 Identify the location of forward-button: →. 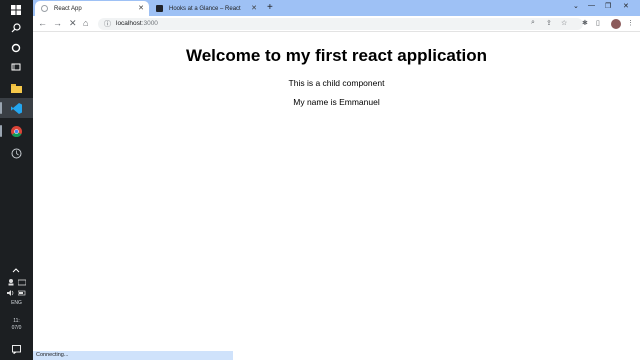
(57, 23).